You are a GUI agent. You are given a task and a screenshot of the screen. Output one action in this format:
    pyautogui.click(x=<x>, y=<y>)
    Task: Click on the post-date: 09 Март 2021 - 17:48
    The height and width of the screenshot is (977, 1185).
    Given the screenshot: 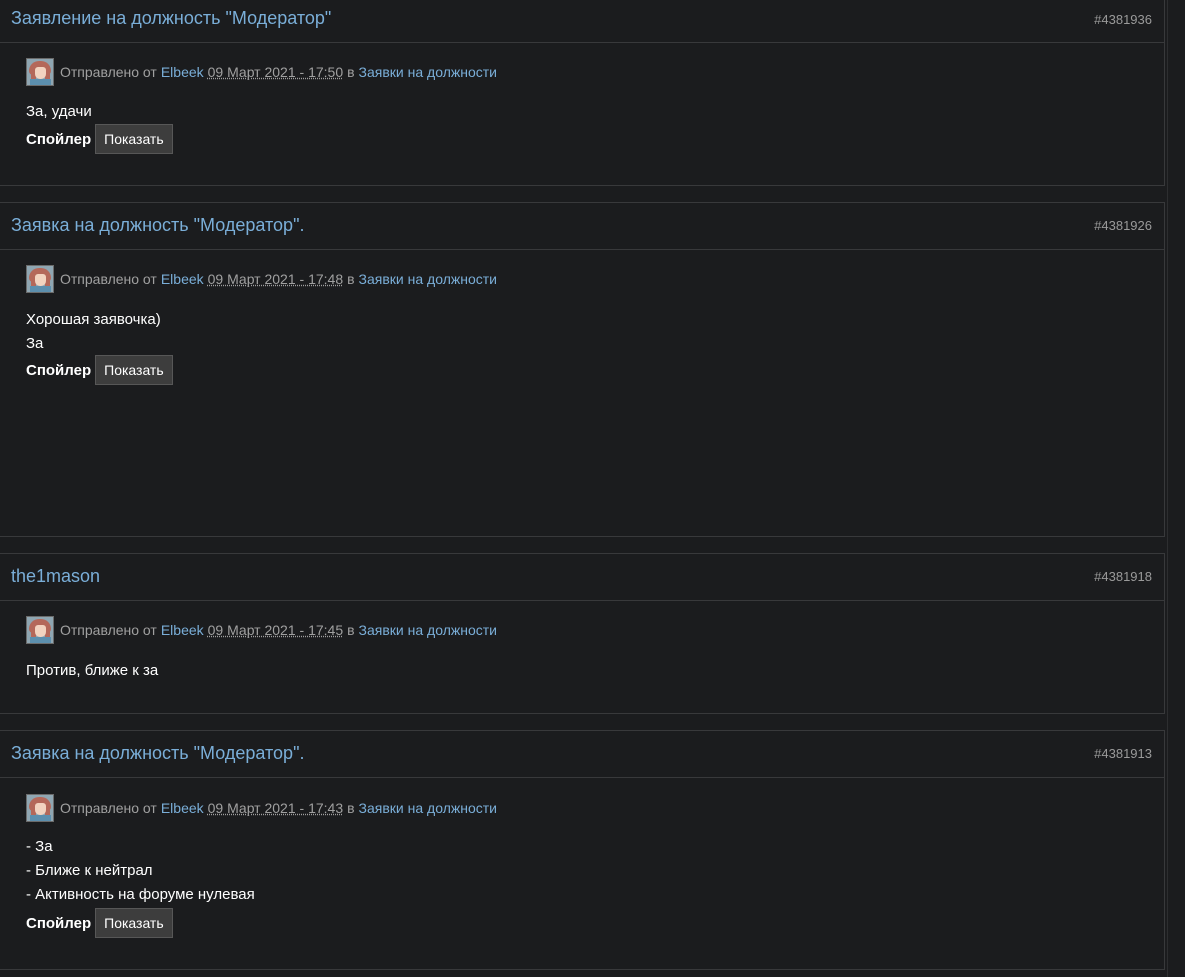 What is the action you would take?
    pyautogui.click(x=275, y=279)
    